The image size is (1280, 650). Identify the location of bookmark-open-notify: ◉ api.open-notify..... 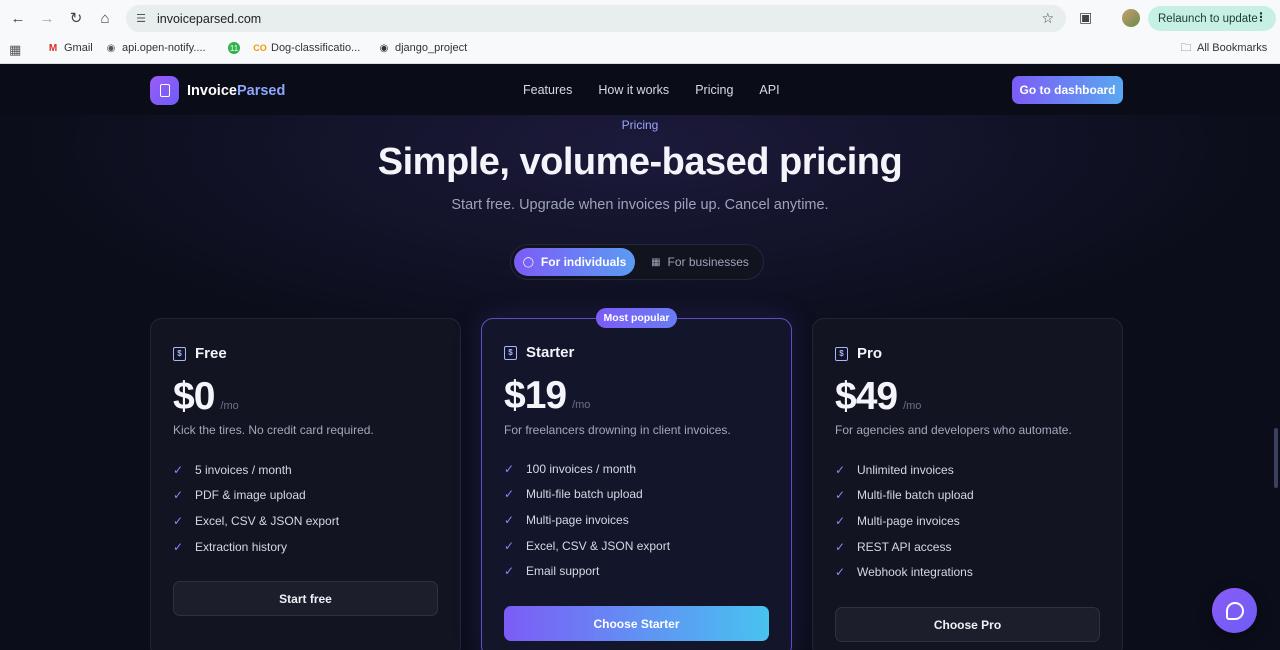
(155, 48).